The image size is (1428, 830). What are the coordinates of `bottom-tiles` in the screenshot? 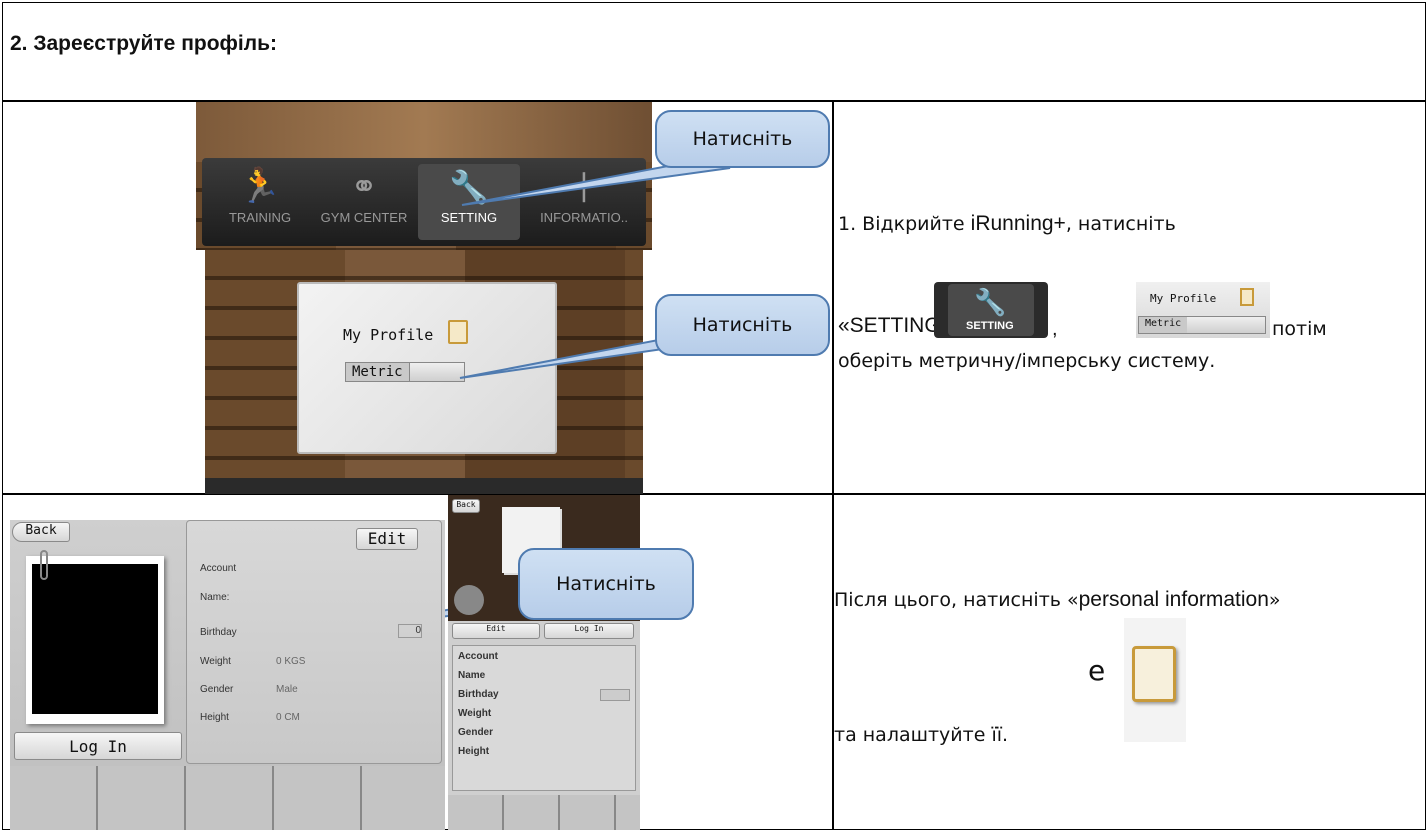 It's located at (227, 798).